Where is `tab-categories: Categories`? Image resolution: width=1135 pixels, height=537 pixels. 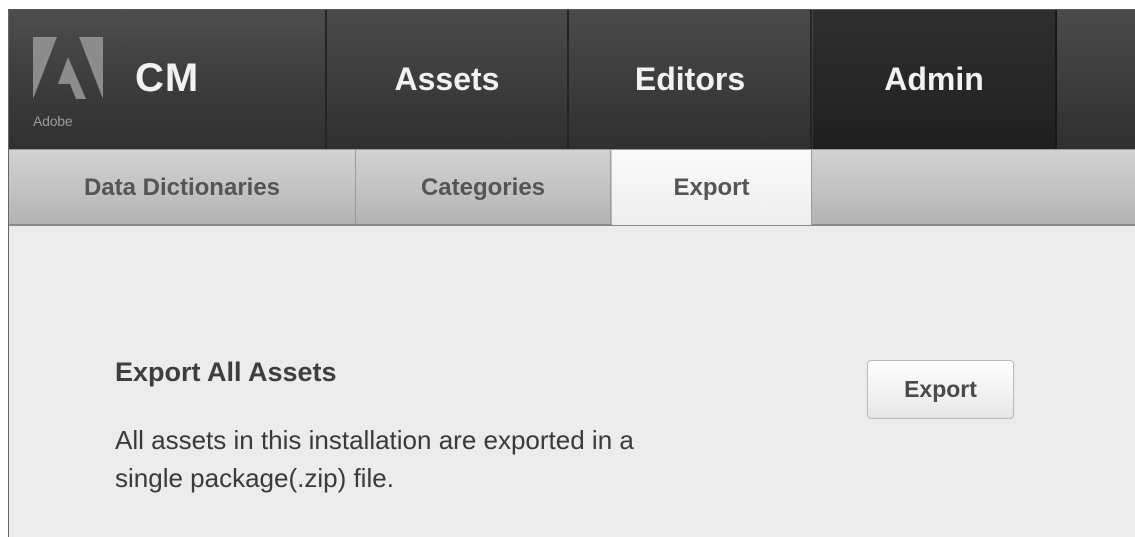 tab-categories: Categories is located at coordinates (483, 187).